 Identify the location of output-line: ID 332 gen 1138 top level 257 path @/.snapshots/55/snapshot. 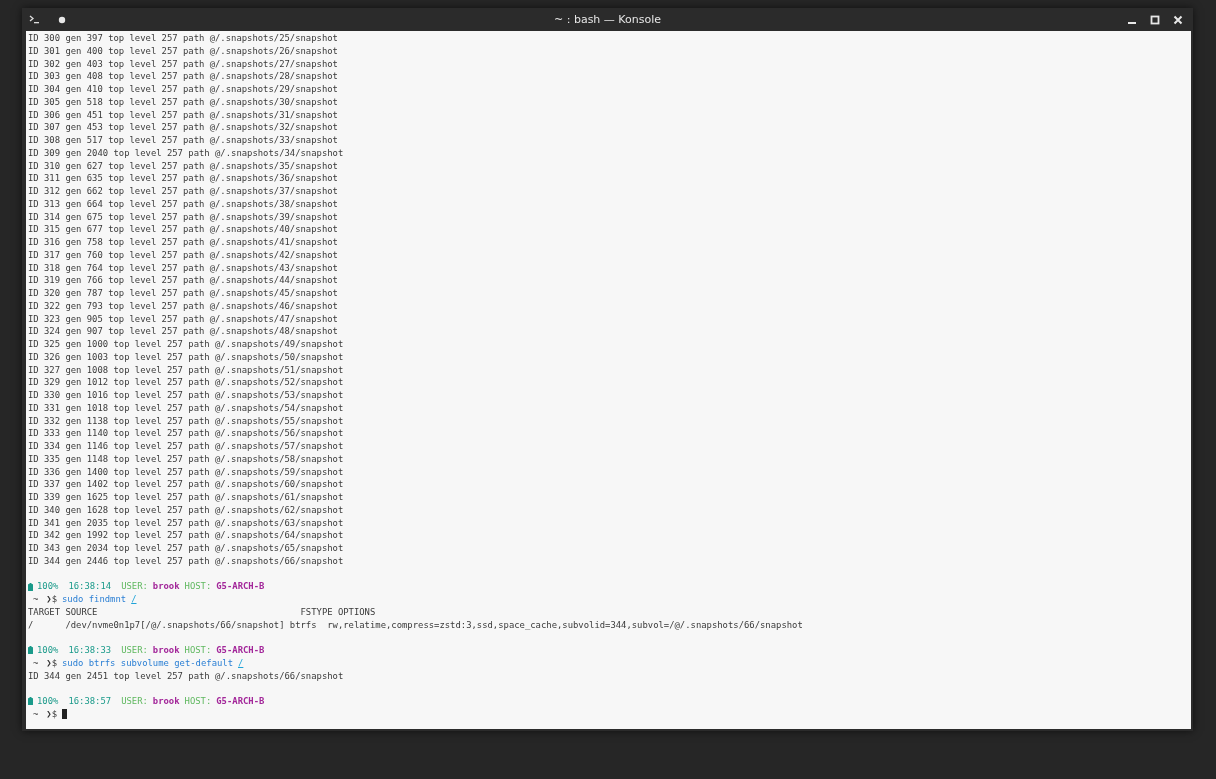
(186, 421).